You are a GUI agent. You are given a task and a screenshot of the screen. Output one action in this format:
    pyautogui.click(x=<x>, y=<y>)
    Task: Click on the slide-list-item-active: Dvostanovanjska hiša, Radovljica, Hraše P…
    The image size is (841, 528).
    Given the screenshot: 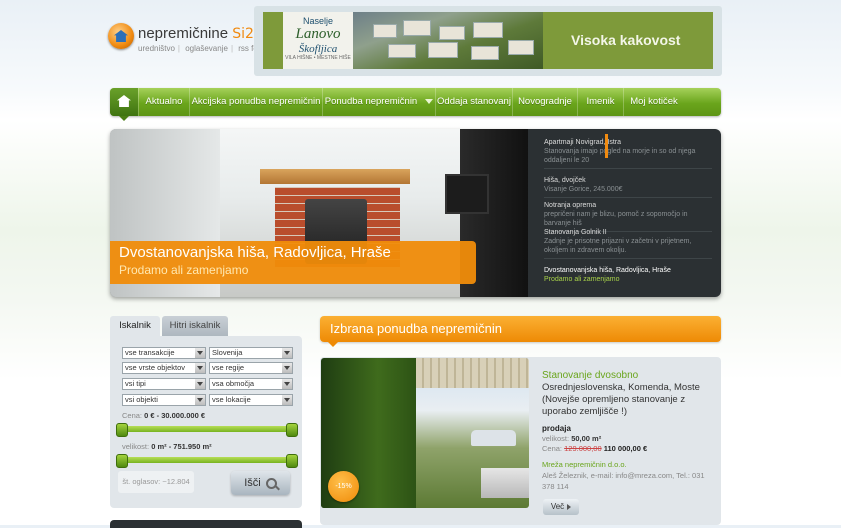 What is the action you would take?
    pyautogui.click(x=628, y=276)
    